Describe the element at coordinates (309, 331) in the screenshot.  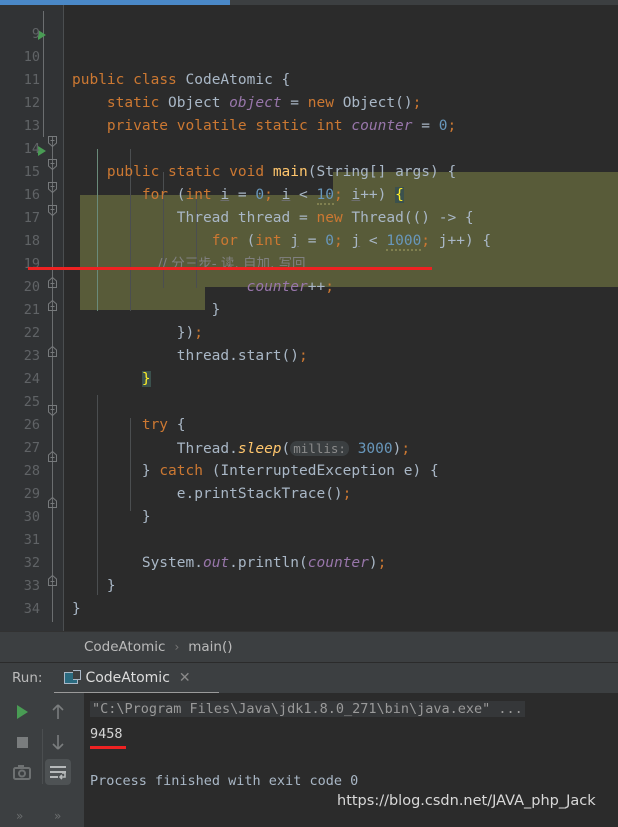
I see `editor-line: 22 thread.start();` at that location.